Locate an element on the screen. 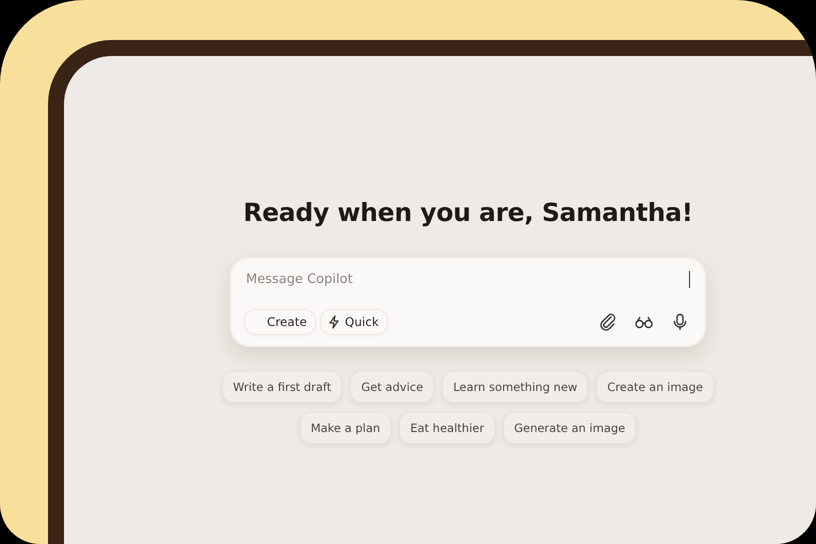 The image size is (816, 544). paperclip-icon is located at coordinates (608, 322).